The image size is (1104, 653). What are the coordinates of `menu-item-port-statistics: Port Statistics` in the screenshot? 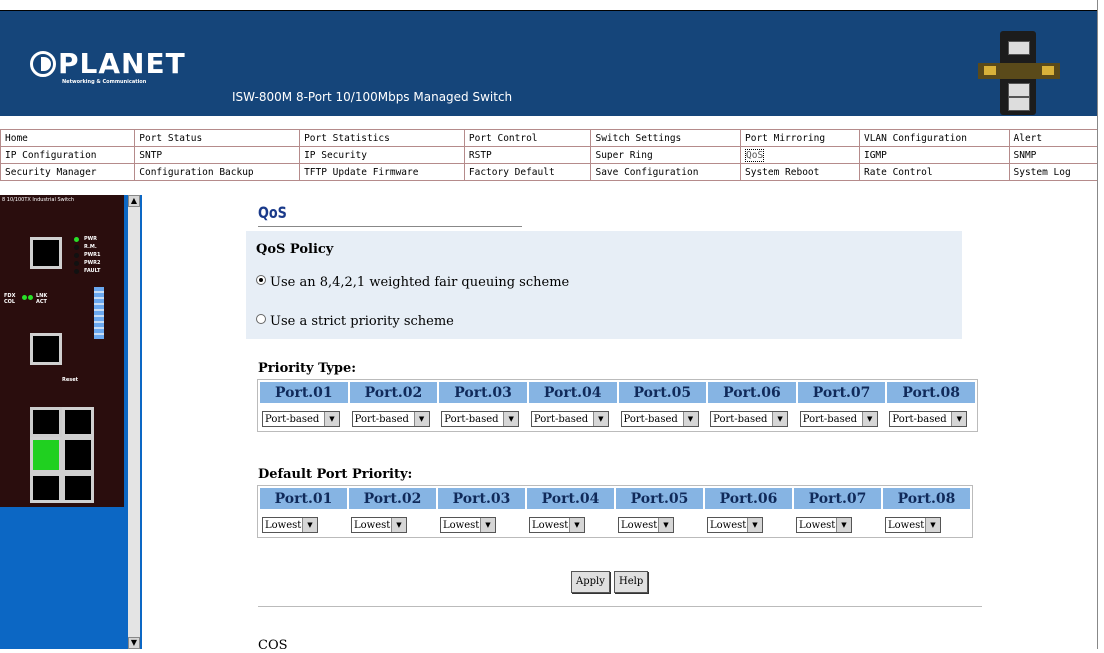 It's located at (382, 138).